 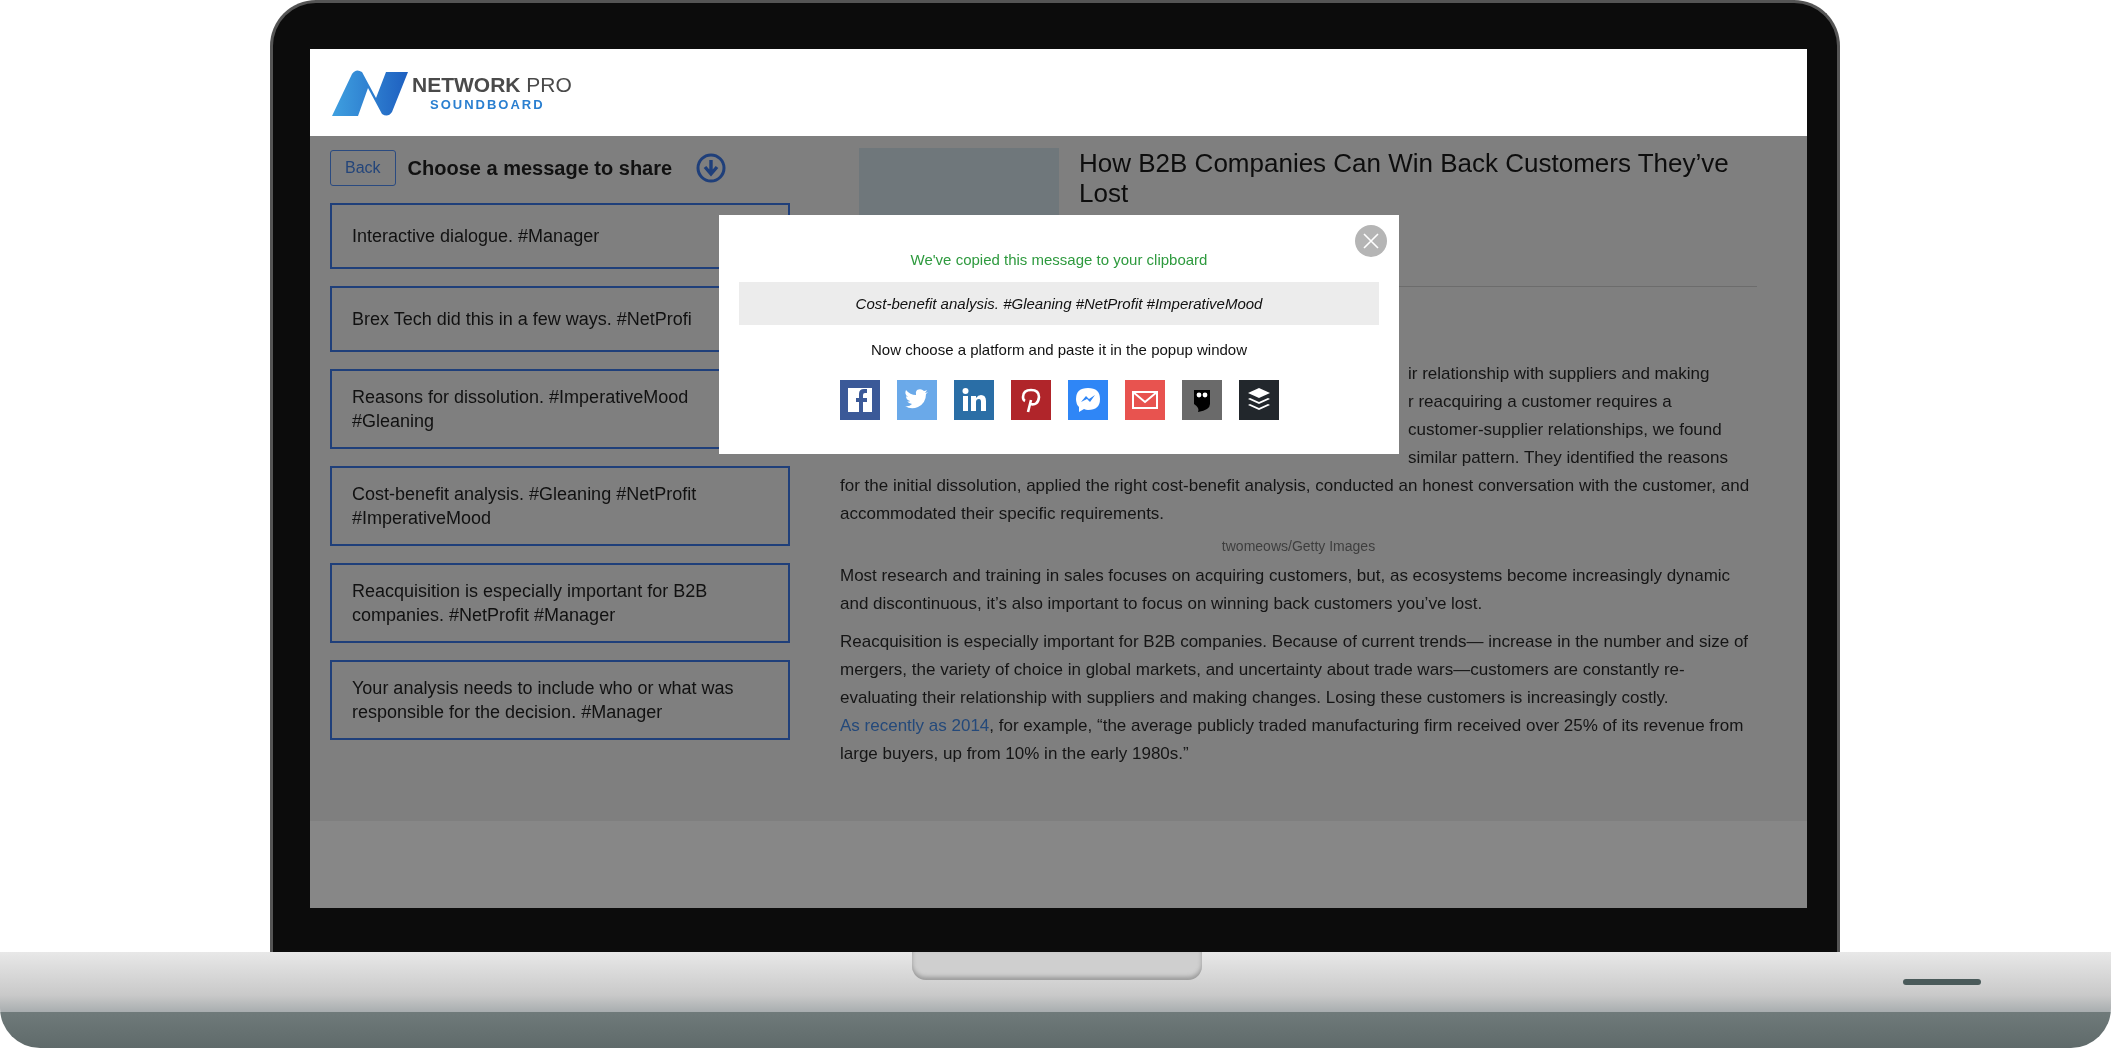 What do you see at coordinates (1540, 402) in the screenshot?
I see `article-text: r reacquiring a customer requires a` at bounding box center [1540, 402].